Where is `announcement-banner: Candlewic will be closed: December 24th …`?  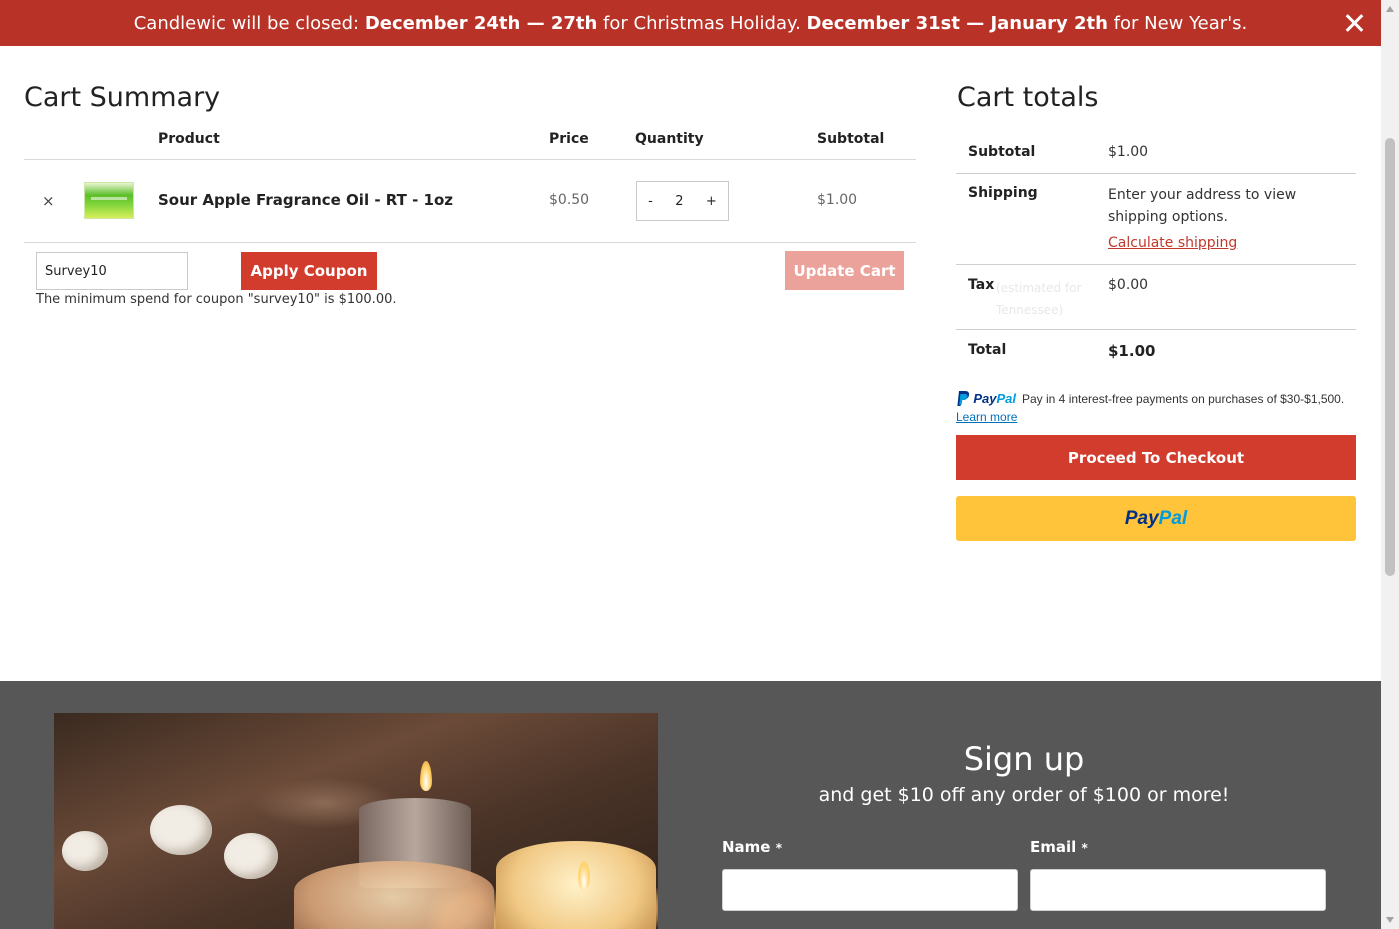 announcement-banner: Candlewic will be closed: December 24th … is located at coordinates (690, 23).